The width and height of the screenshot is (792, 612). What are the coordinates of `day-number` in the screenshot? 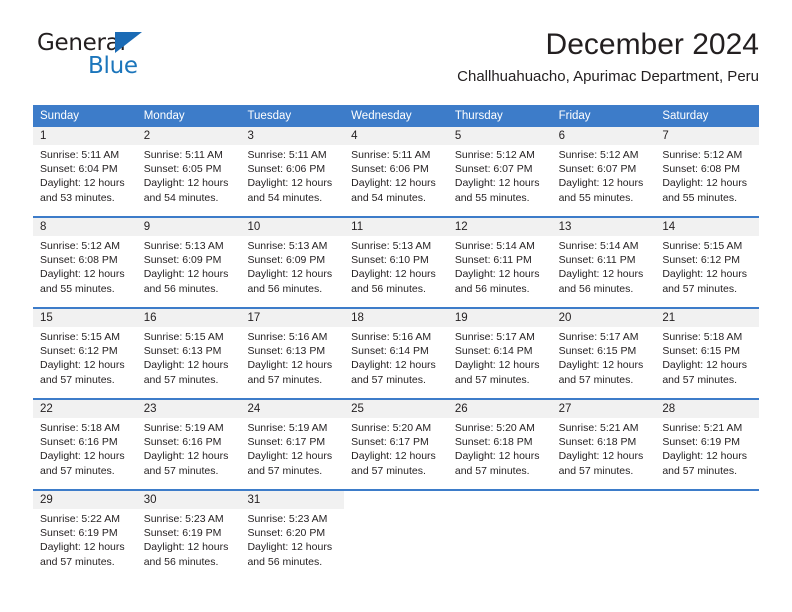 It's located at (500, 500).